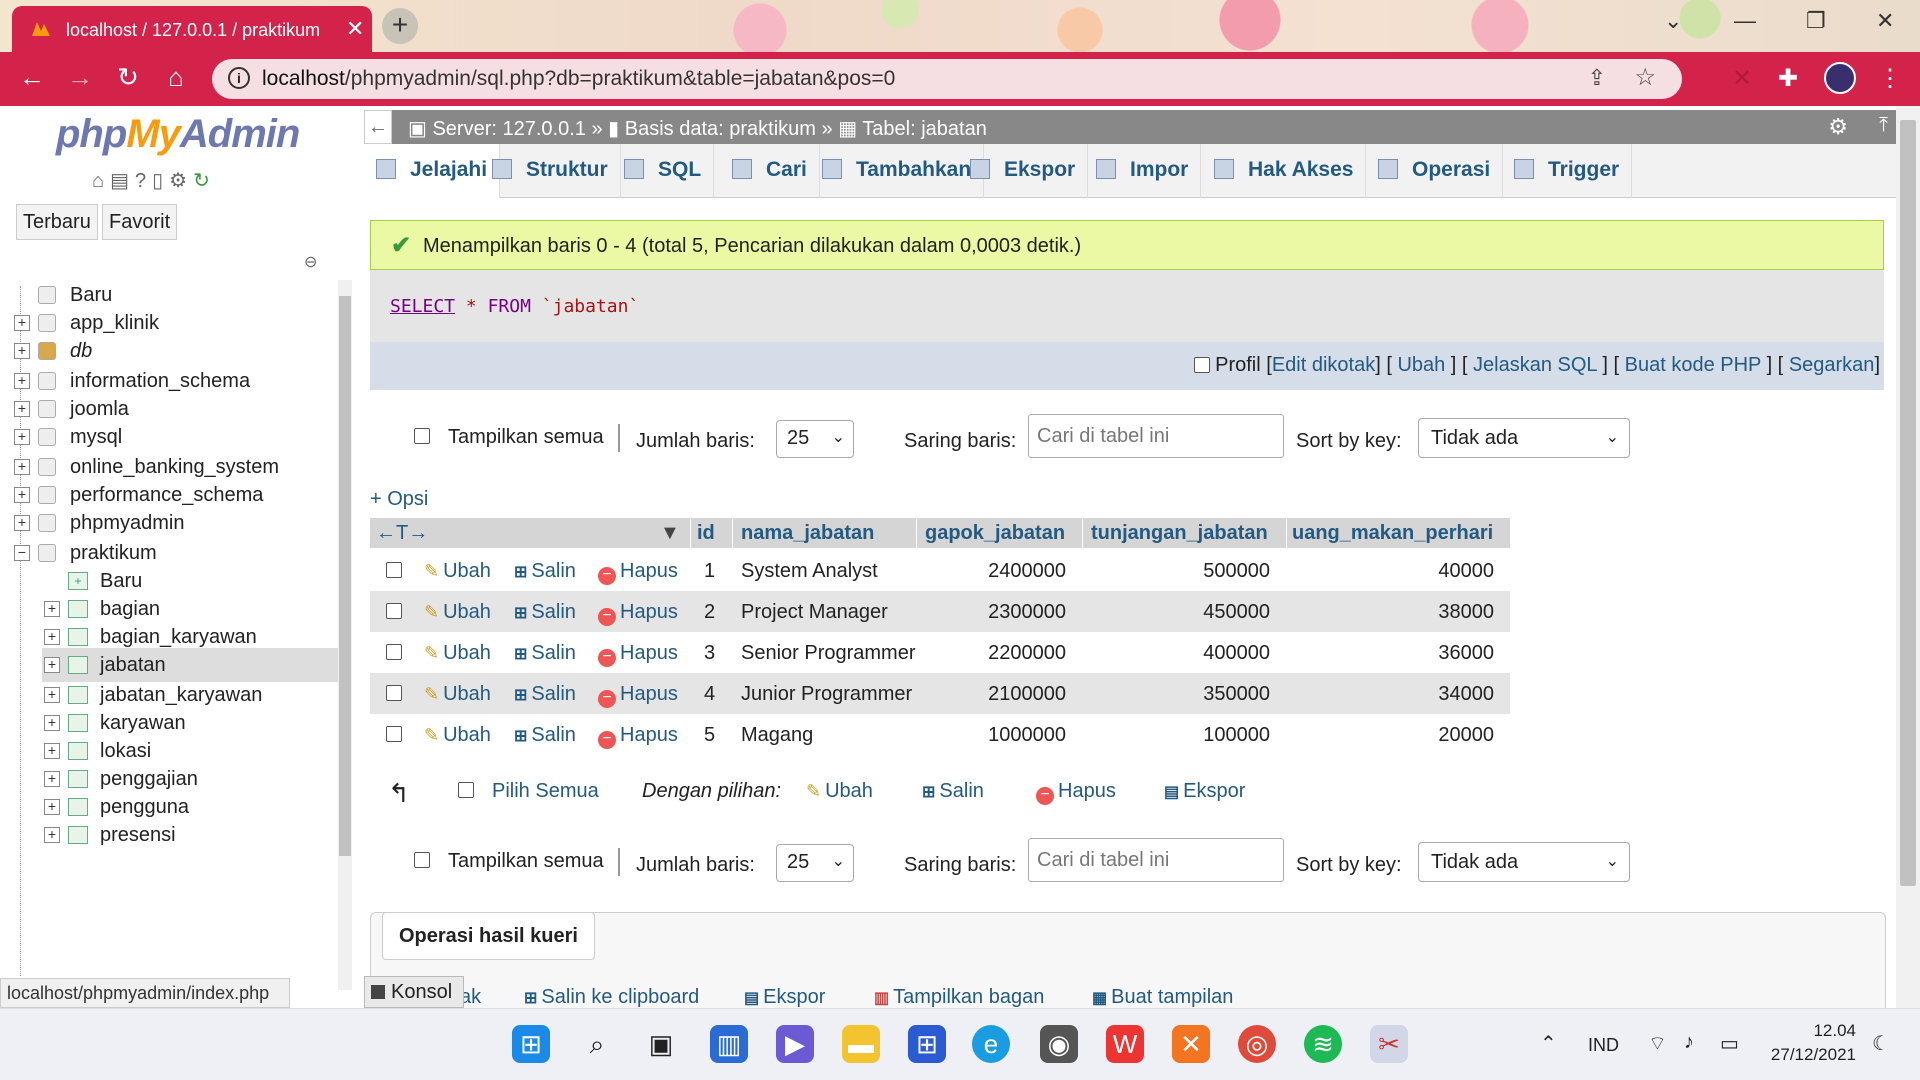 The height and width of the screenshot is (1080, 1920). What do you see at coordinates (1567, 171) in the screenshot?
I see `tab-trigger: Trigger` at bounding box center [1567, 171].